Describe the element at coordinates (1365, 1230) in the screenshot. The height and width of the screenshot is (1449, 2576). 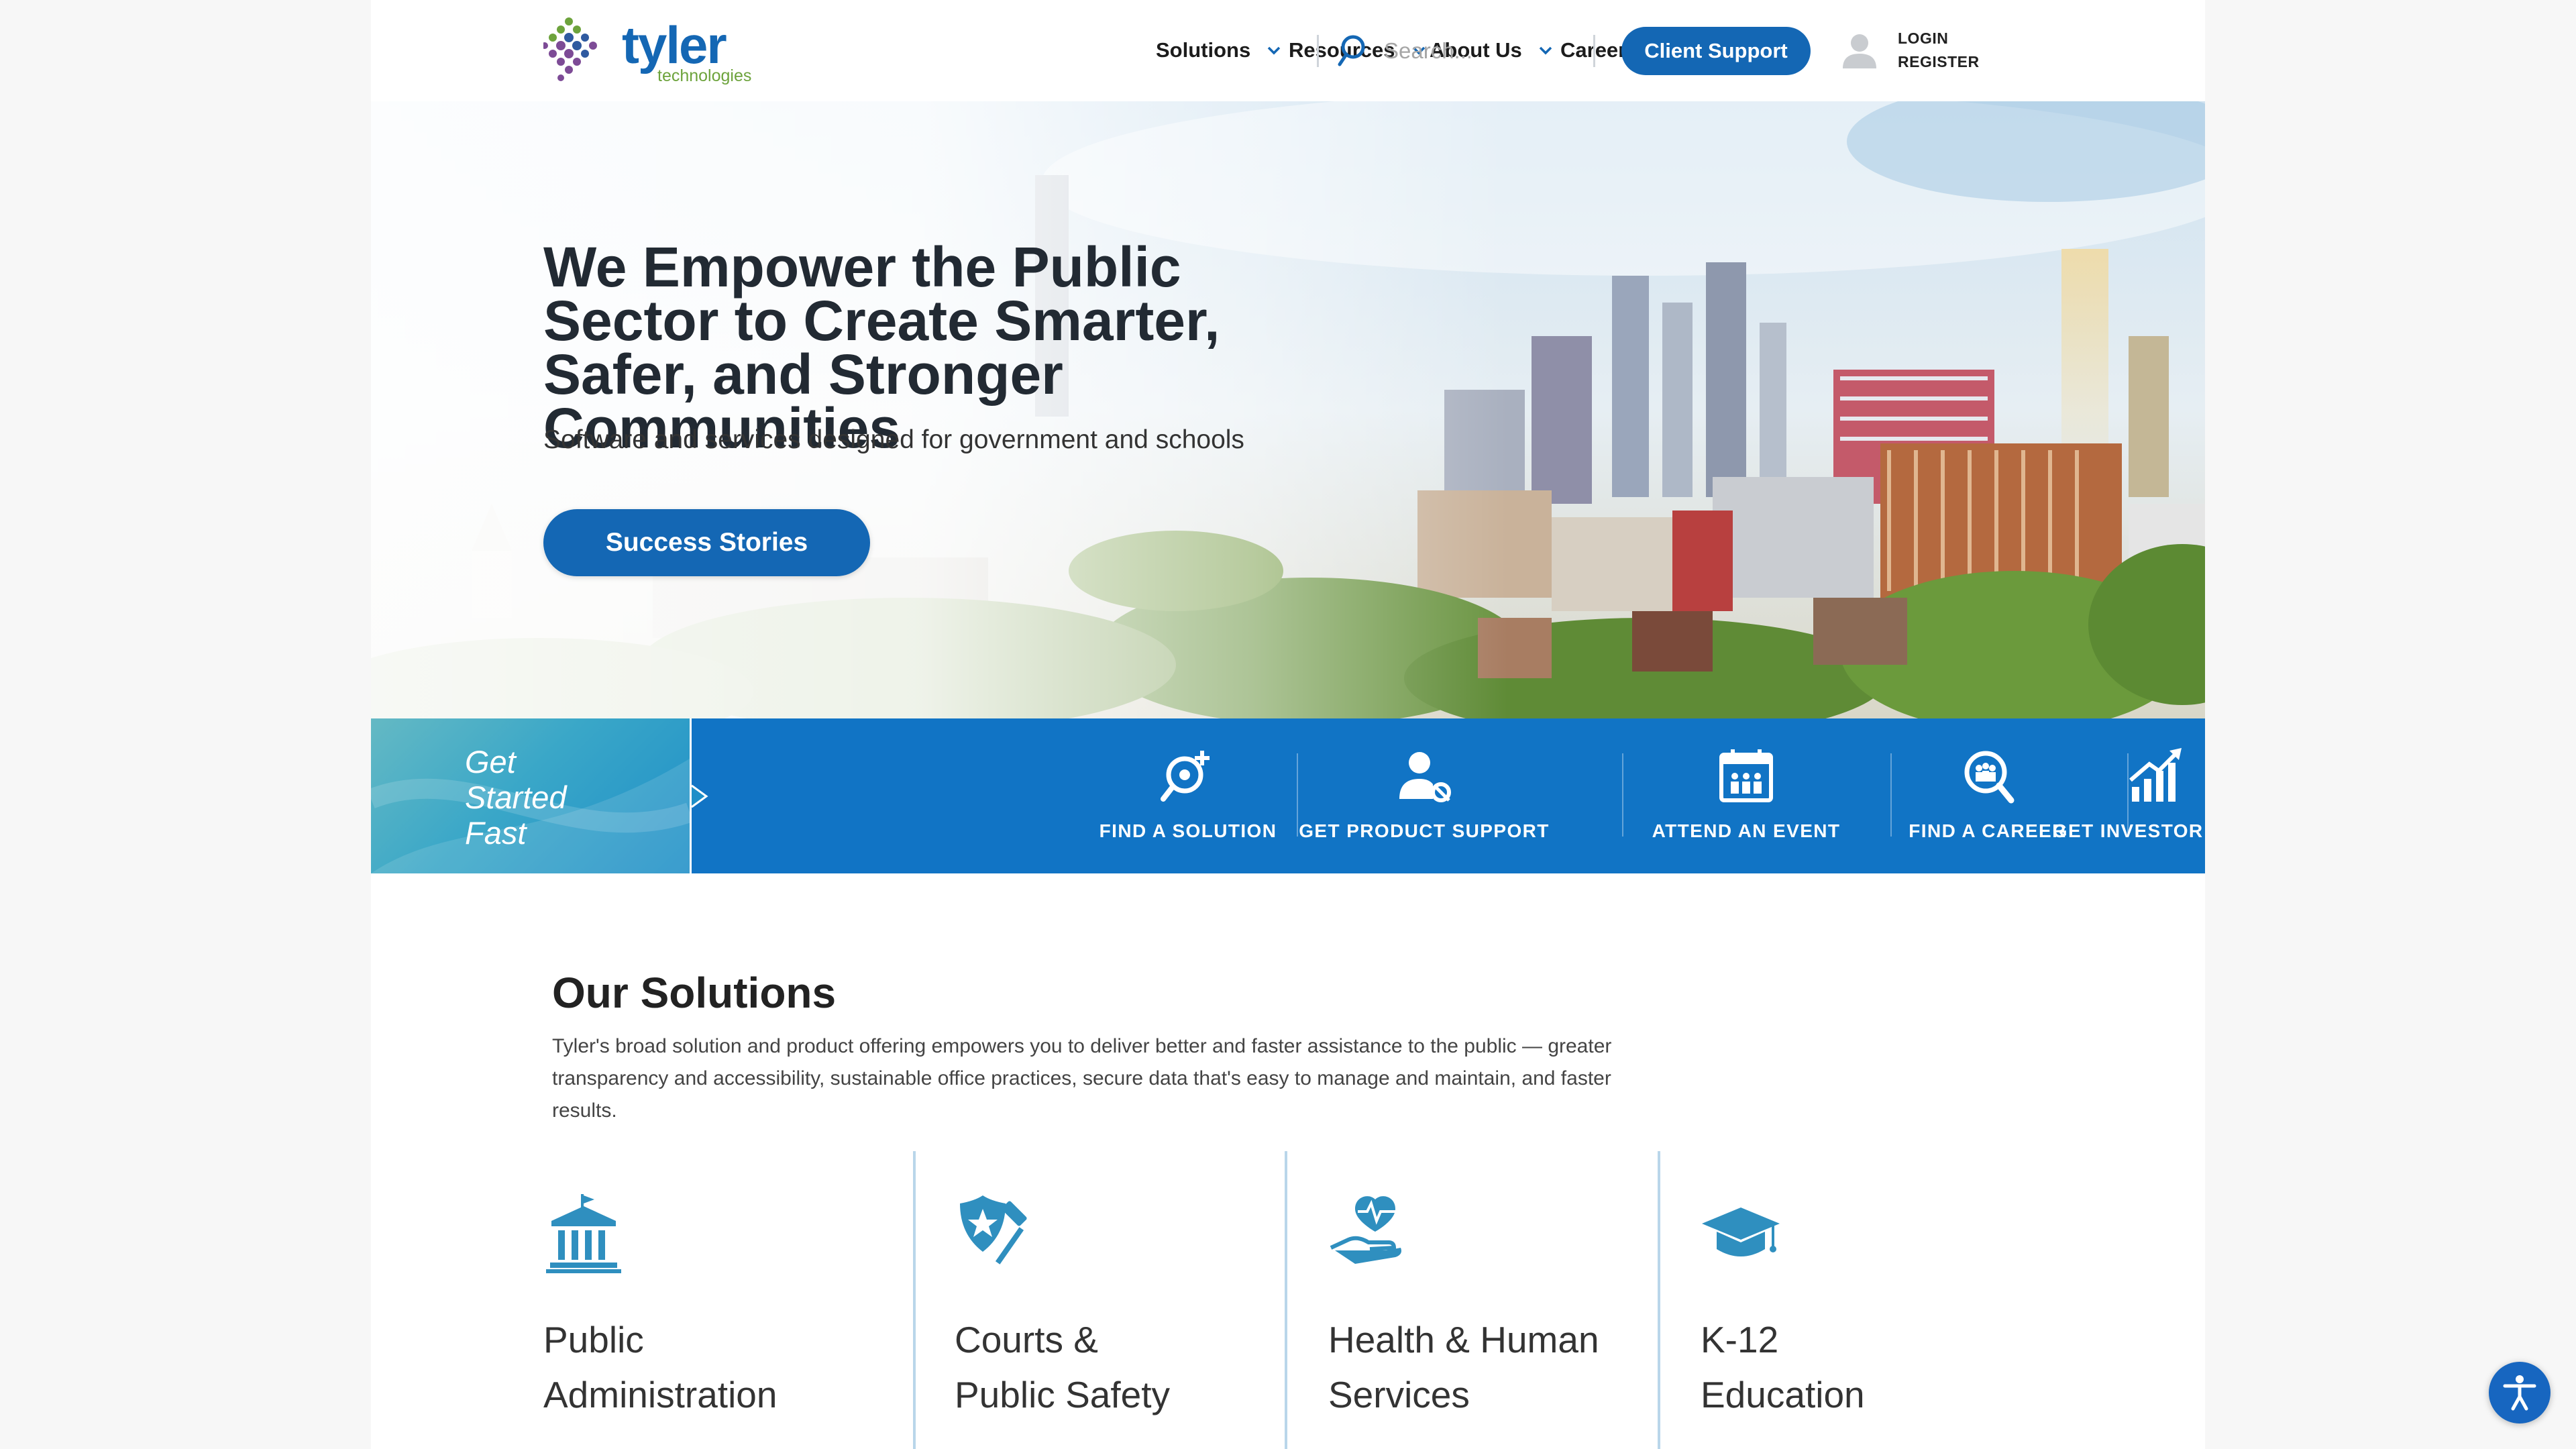
I see `heart-hand-icon` at that location.